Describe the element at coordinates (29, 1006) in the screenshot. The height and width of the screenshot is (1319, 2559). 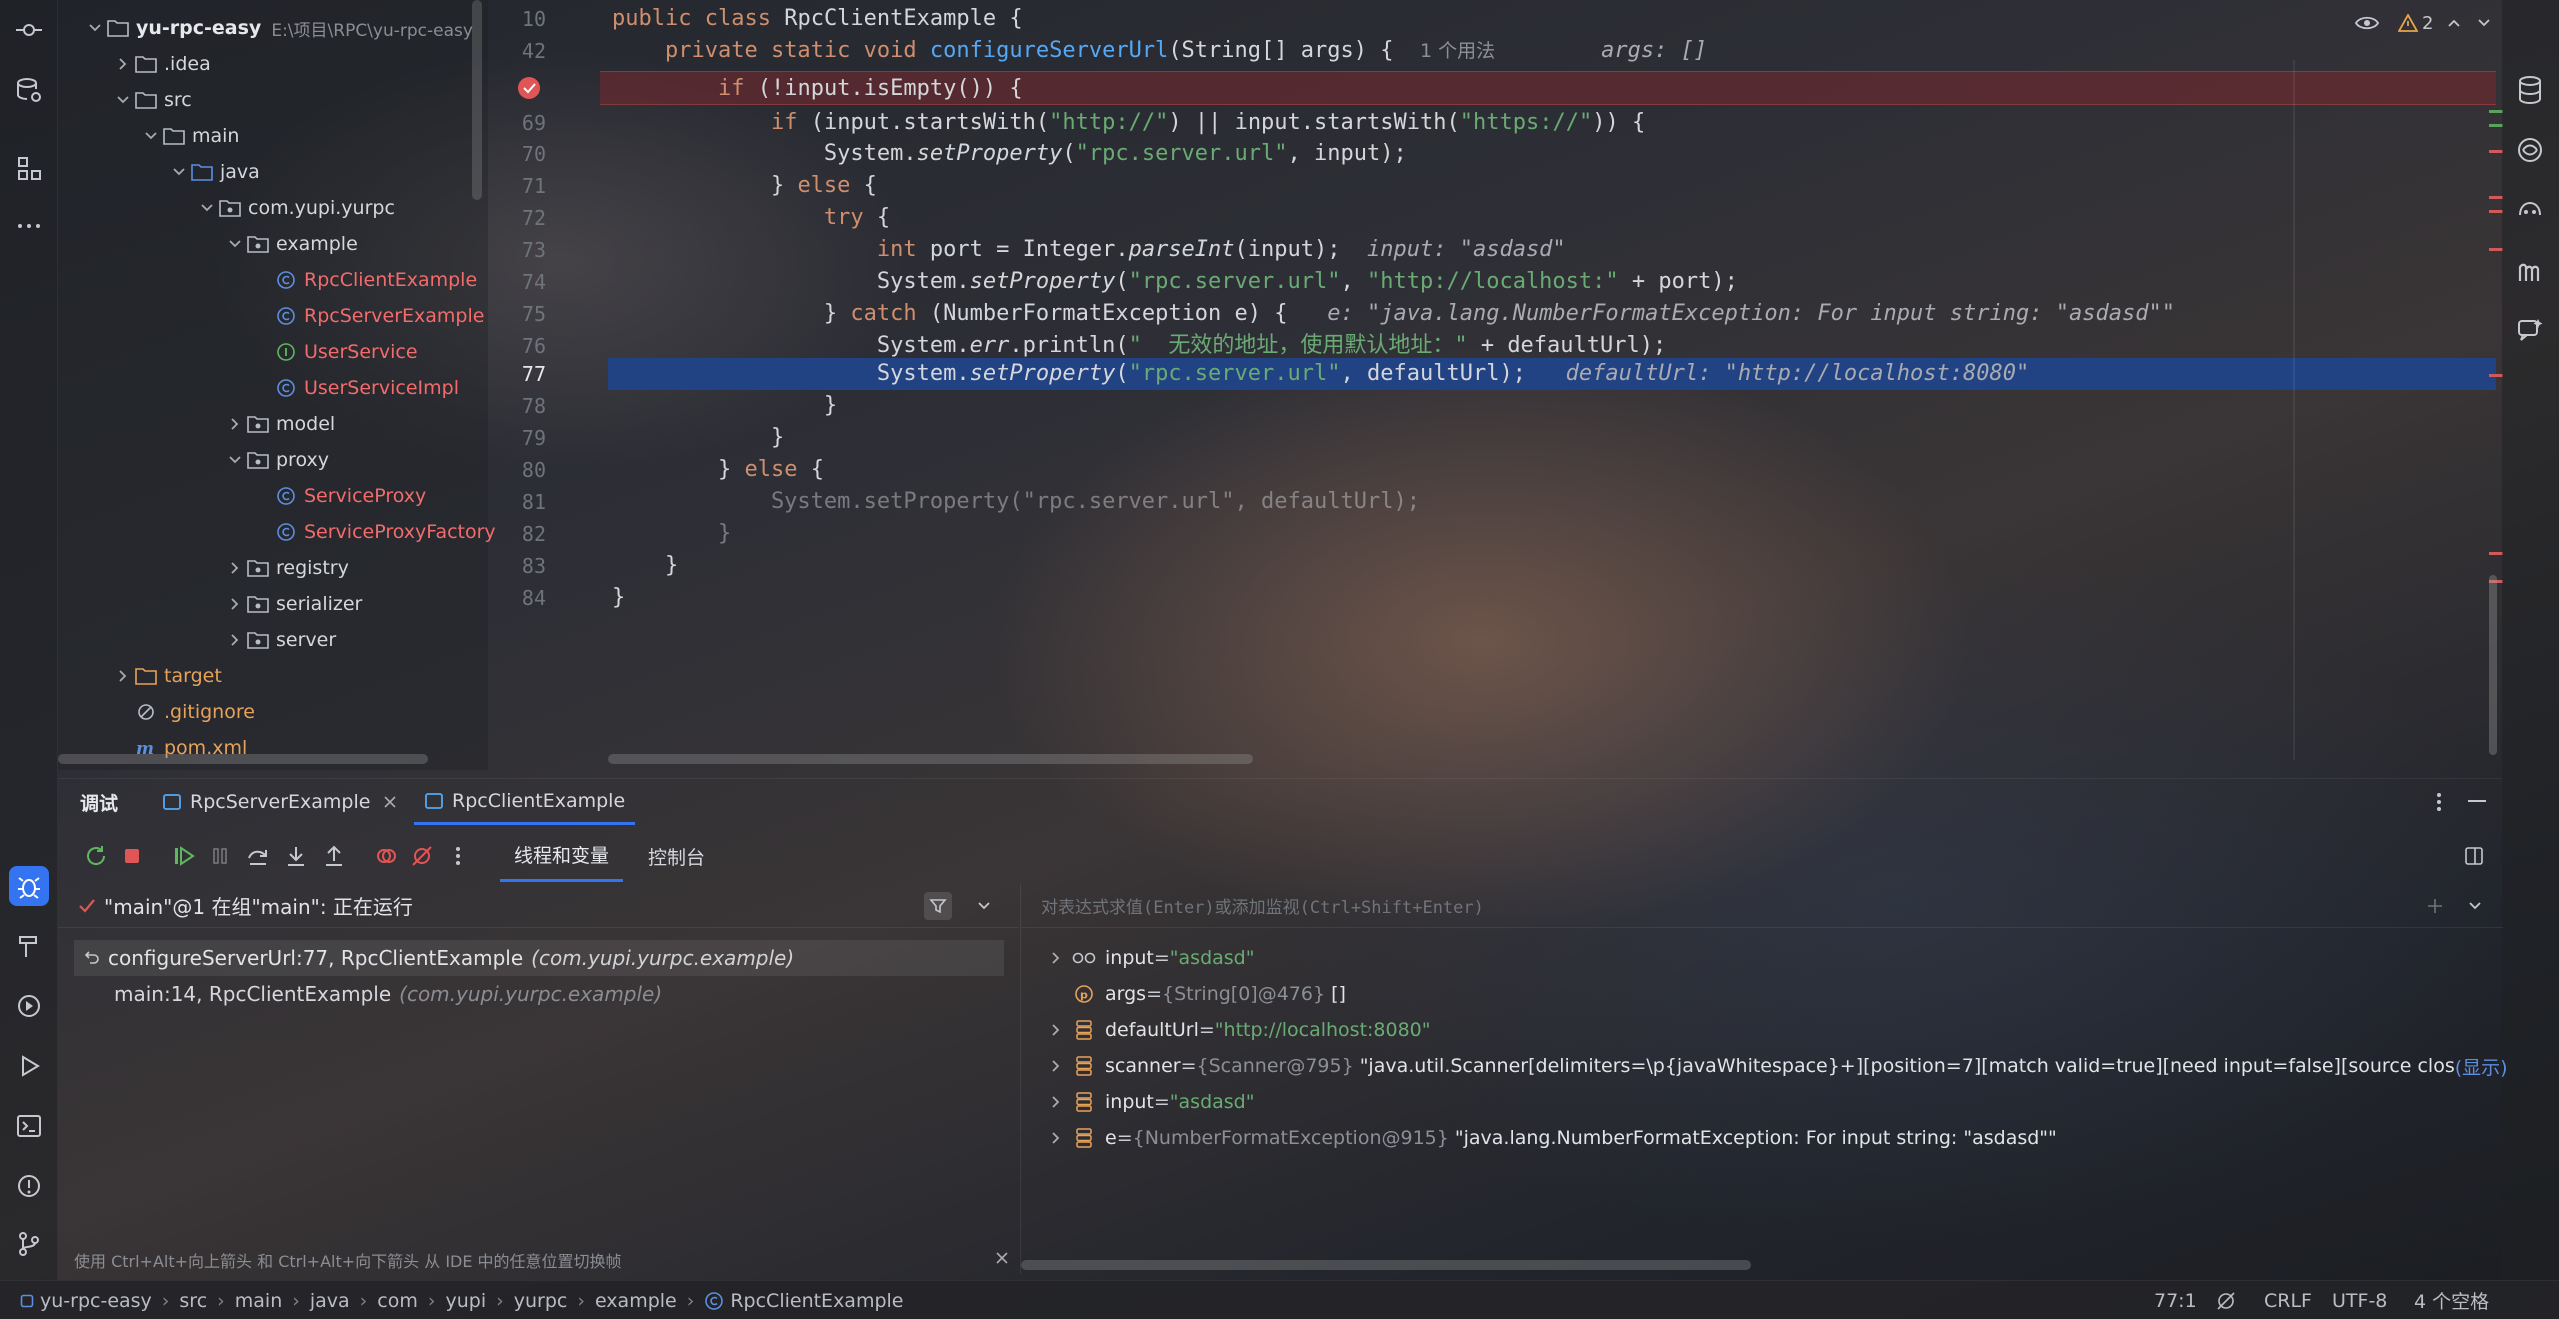
I see `services-icon` at that location.